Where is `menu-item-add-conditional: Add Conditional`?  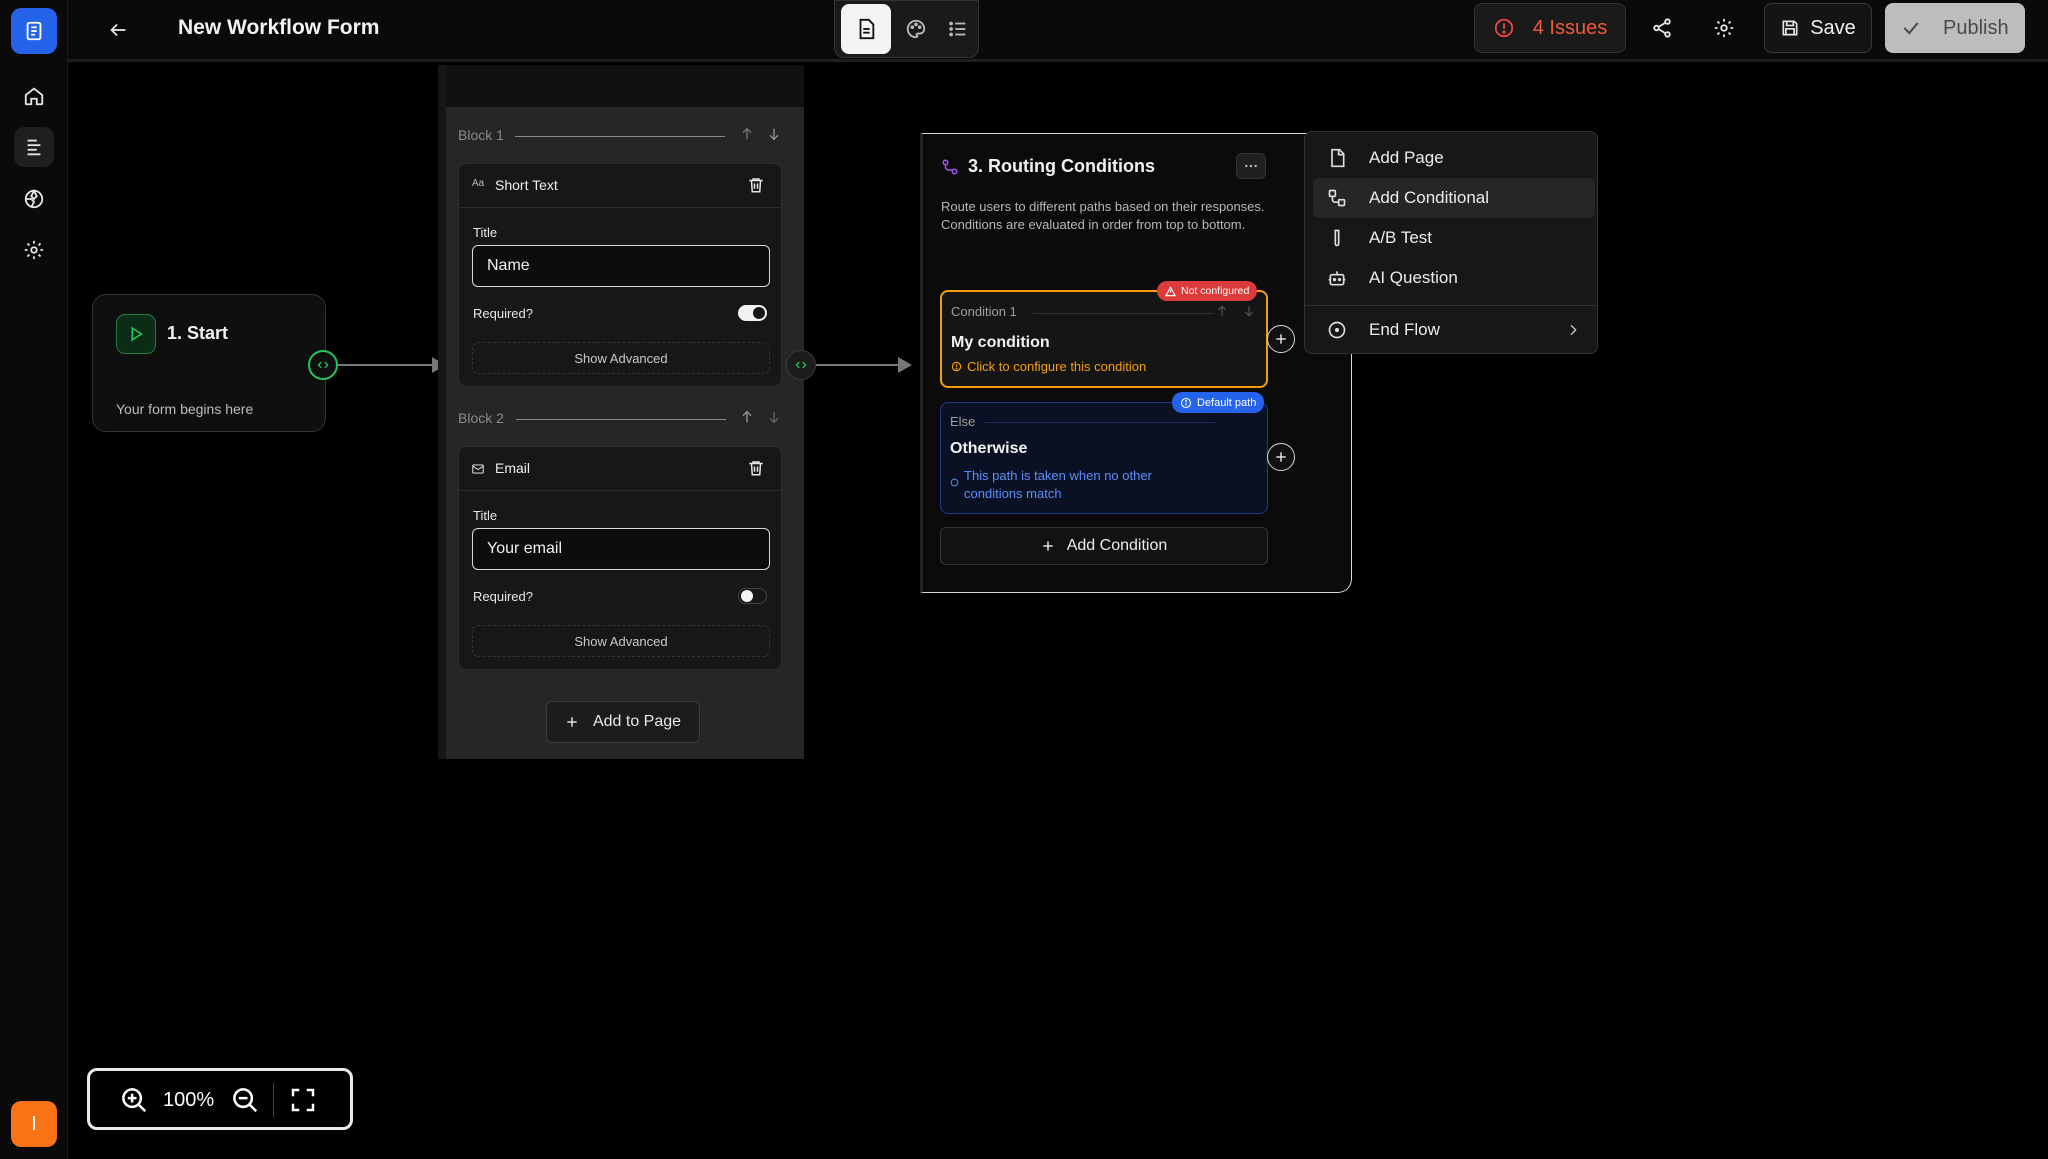
menu-item-add-conditional: Add Conditional is located at coordinates (1454, 198).